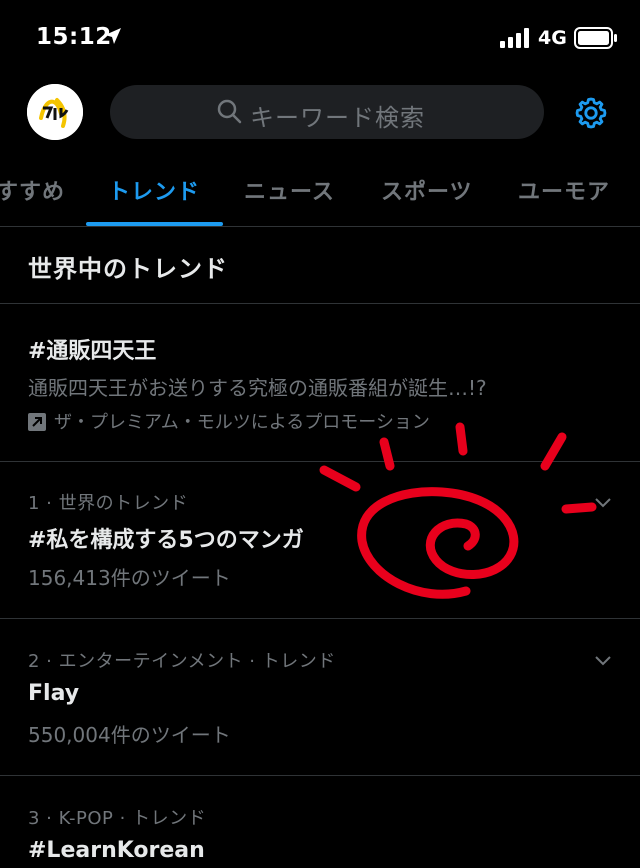 Image resolution: width=640 pixels, height=868 pixels. I want to click on explore-tabs: すすめ トレンド ニュース スポーツ ユーモア, so click(320, 193).